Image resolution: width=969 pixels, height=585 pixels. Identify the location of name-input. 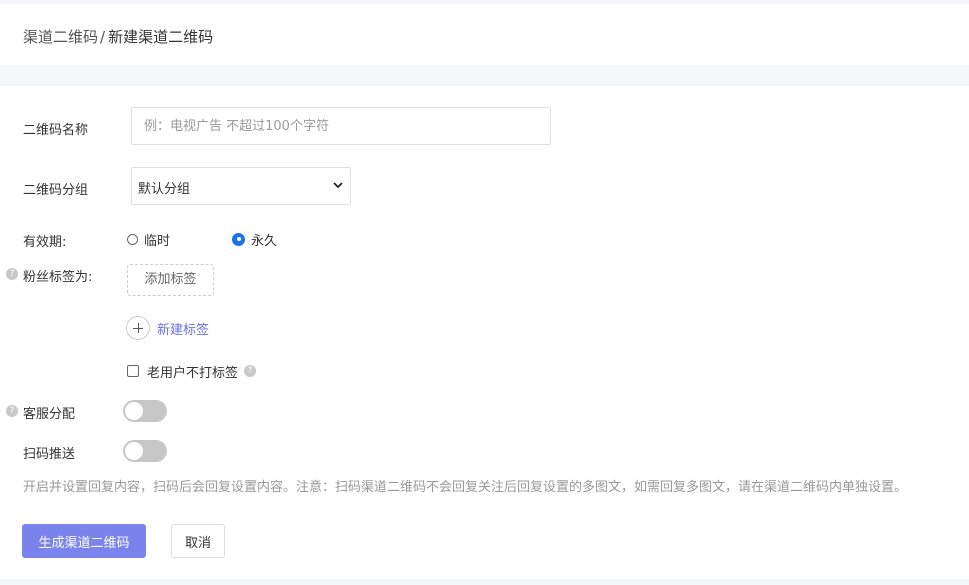
(341, 126).